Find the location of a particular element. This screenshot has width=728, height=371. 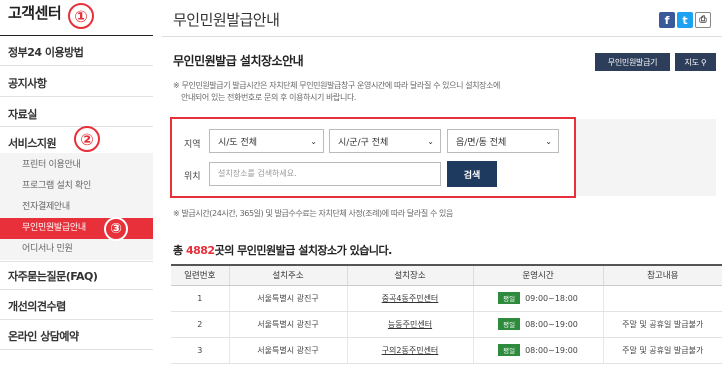

submenu-item-printer: 프린터 이용안내 is located at coordinates (76, 165).